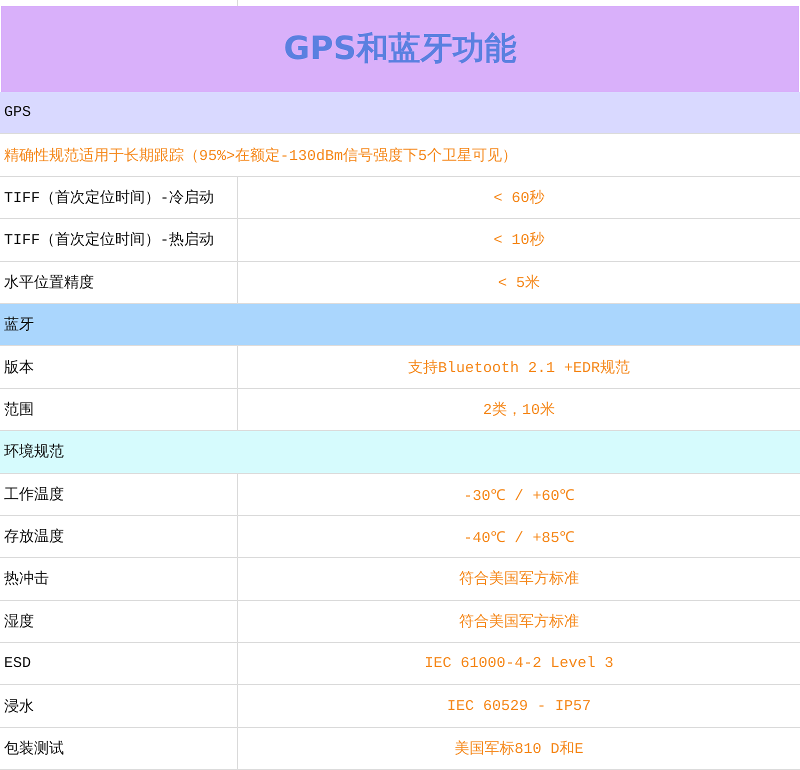  I want to click on spec-label: 浸水, so click(119, 706).